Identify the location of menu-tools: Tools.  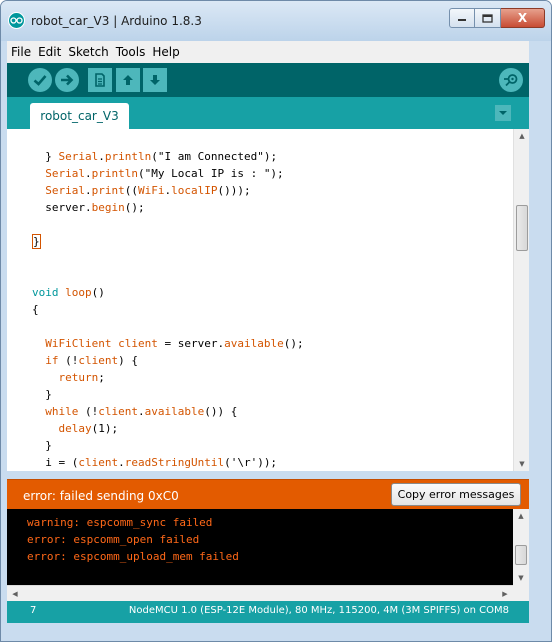
(131, 52).